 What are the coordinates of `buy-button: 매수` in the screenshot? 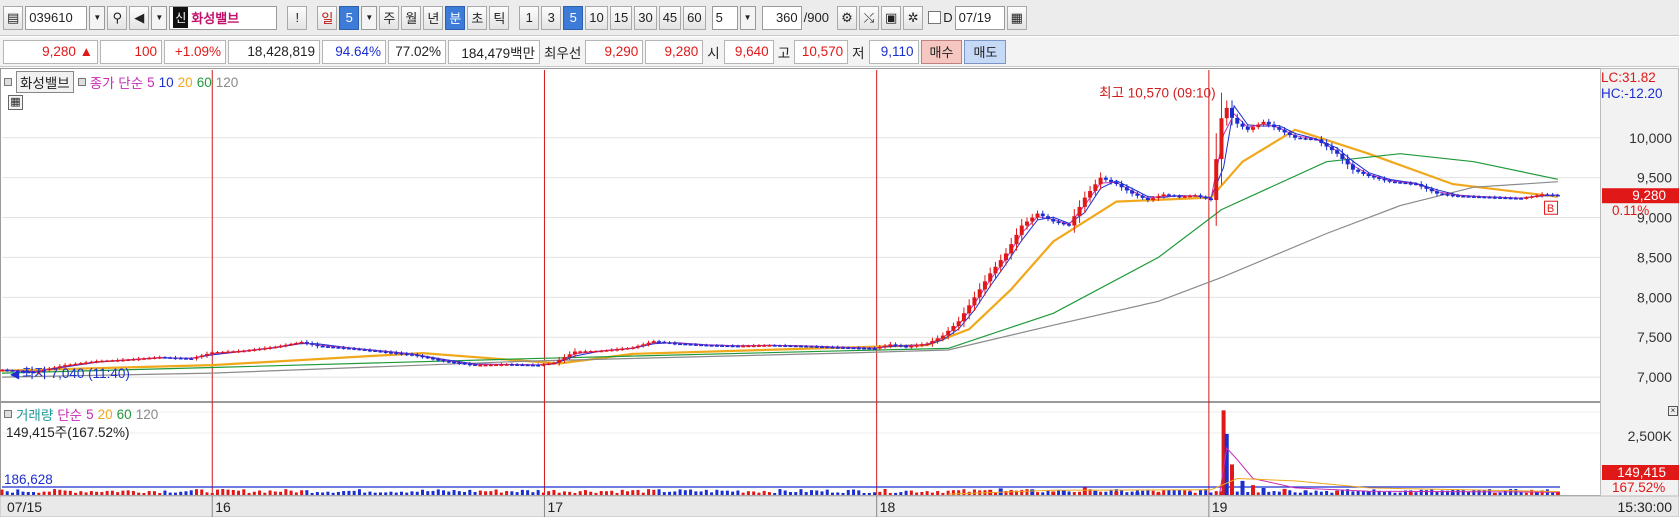 It's located at (941, 51).